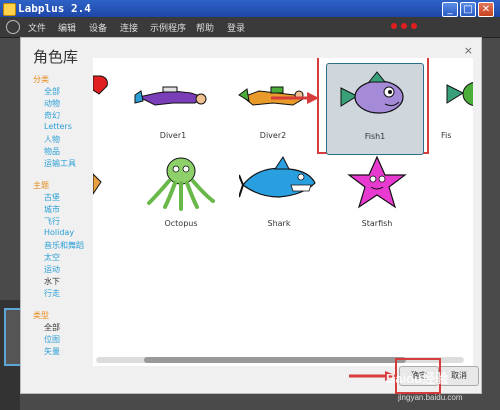 The width and height of the screenshot is (500, 410). I want to click on menu-connect: 连接, so click(129, 27).